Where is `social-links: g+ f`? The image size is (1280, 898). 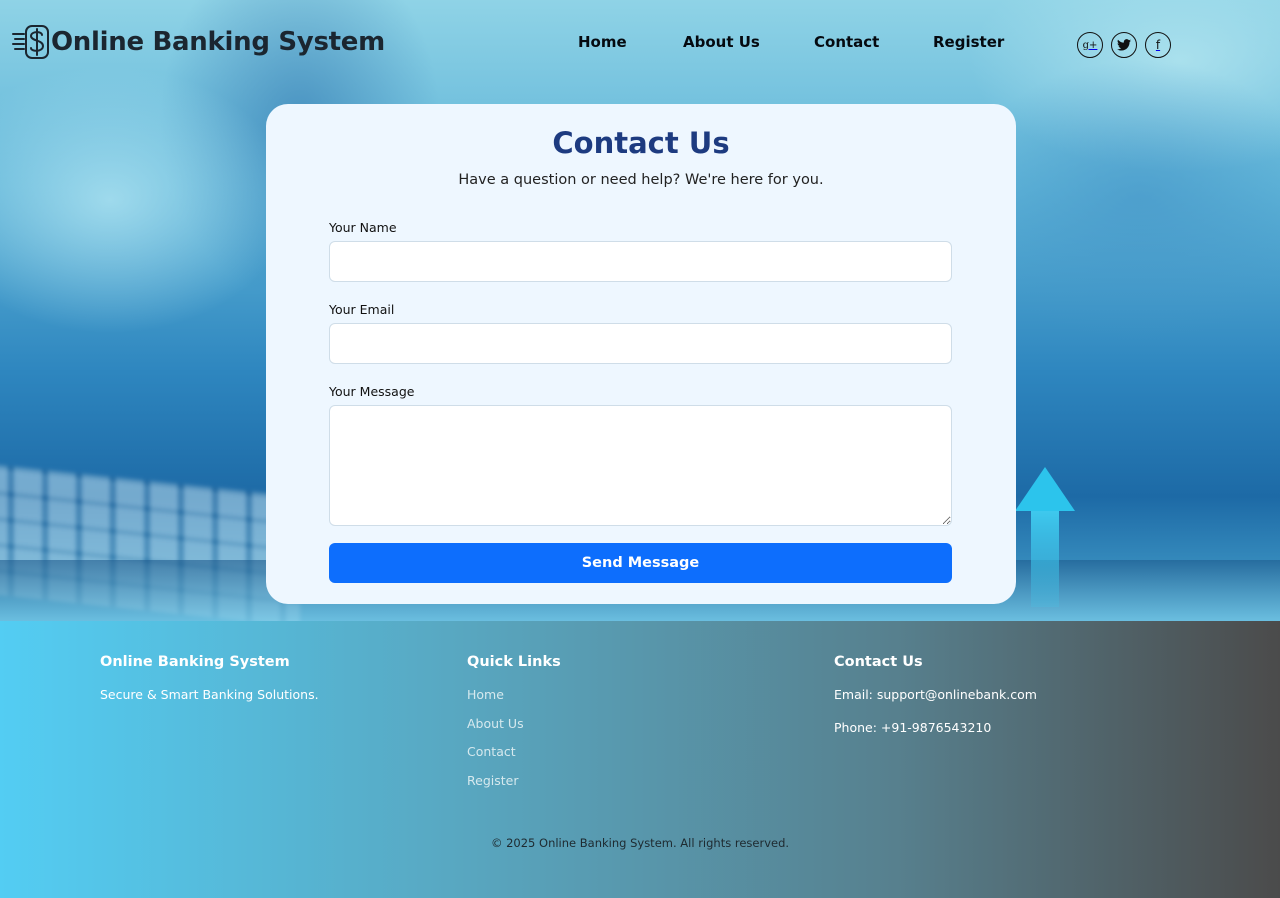
social-links: g+ f is located at coordinates (1124, 45).